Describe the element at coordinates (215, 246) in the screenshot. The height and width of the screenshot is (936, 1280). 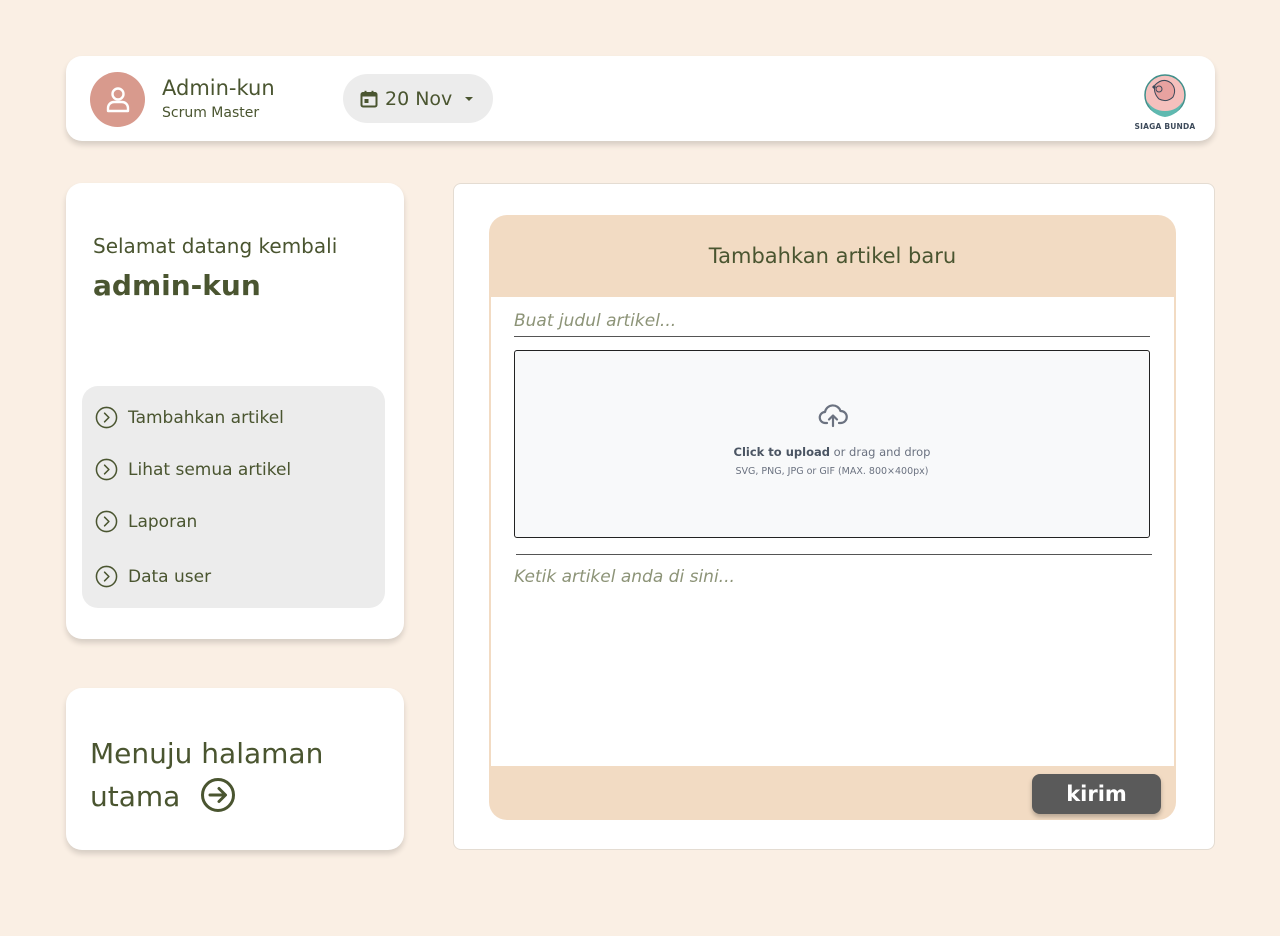
I see `welcome-greeting: Selamat datang kembali` at that location.